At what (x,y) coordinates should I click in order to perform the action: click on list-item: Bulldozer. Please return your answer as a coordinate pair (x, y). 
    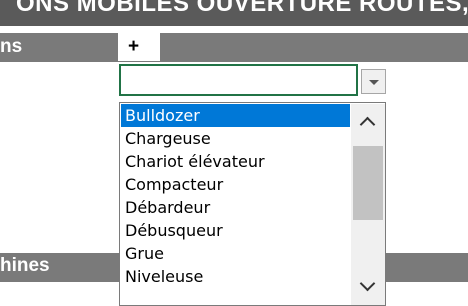
    Looking at the image, I should click on (235, 115).